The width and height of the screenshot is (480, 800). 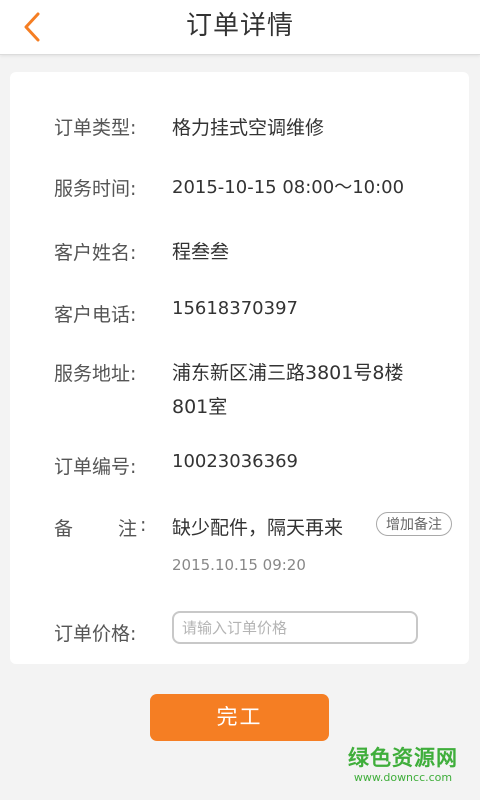 I want to click on order-type-label: 订单类型:, so click(x=95, y=128).